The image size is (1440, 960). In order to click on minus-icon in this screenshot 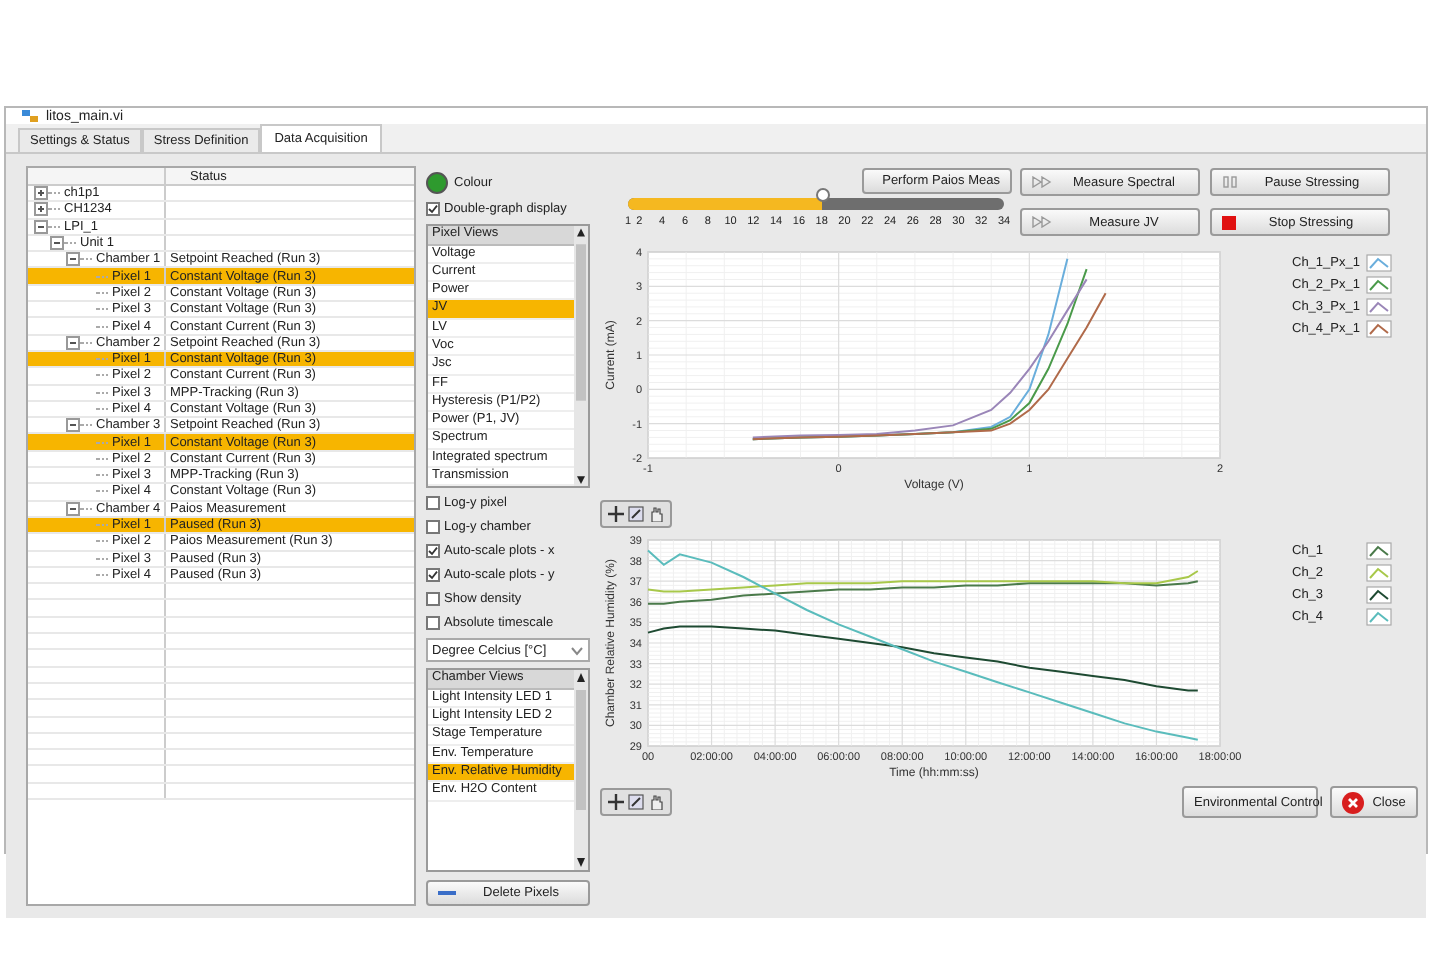, I will do `click(447, 893)`.